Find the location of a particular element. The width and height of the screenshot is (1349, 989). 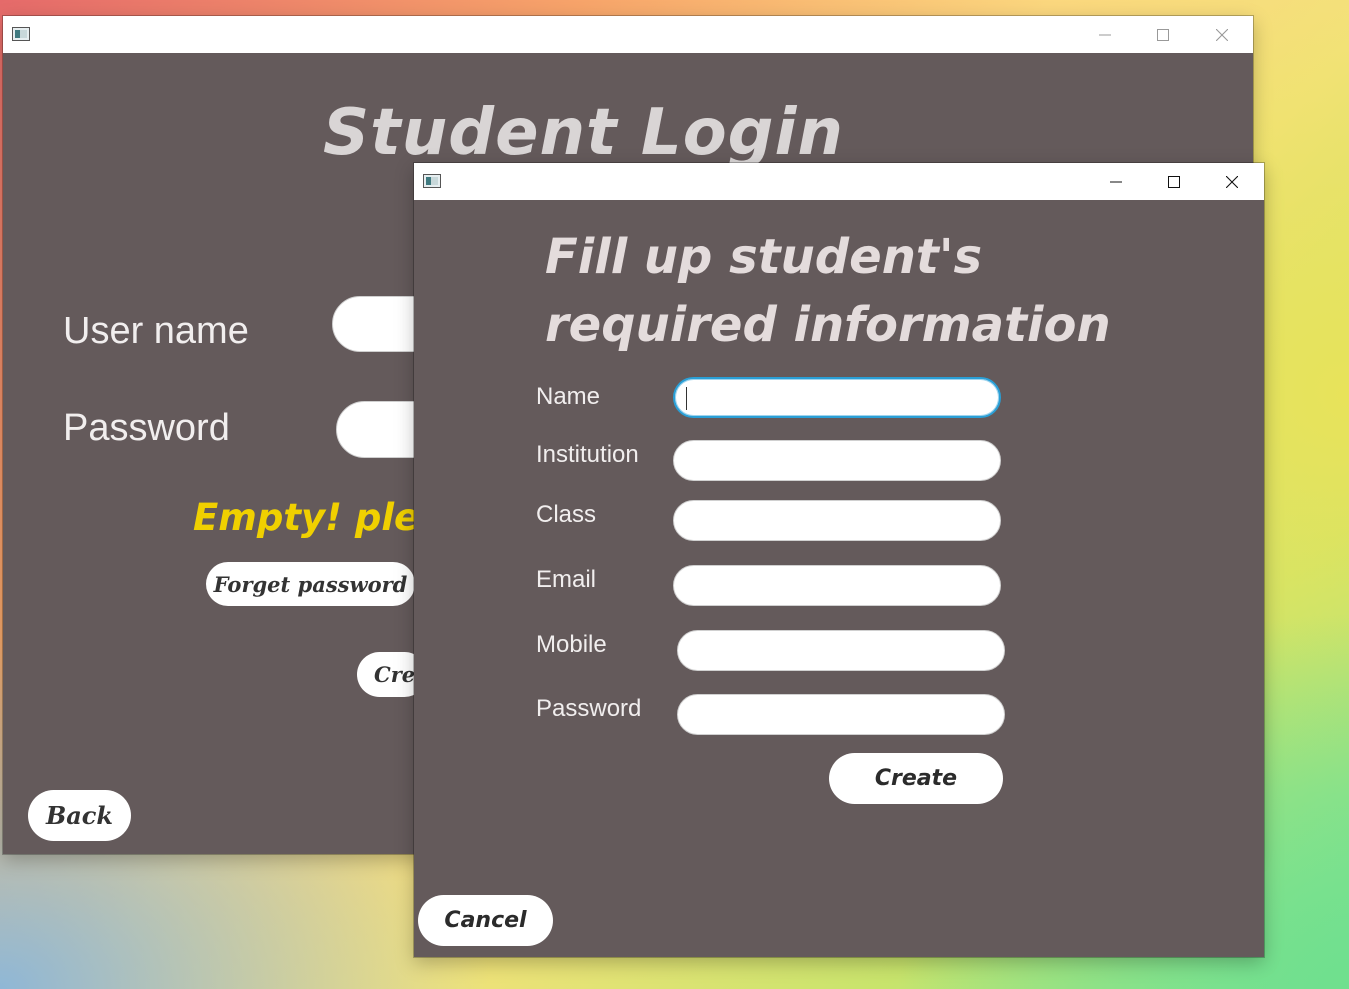

form-titlebar is located at coordinates (839, 181).